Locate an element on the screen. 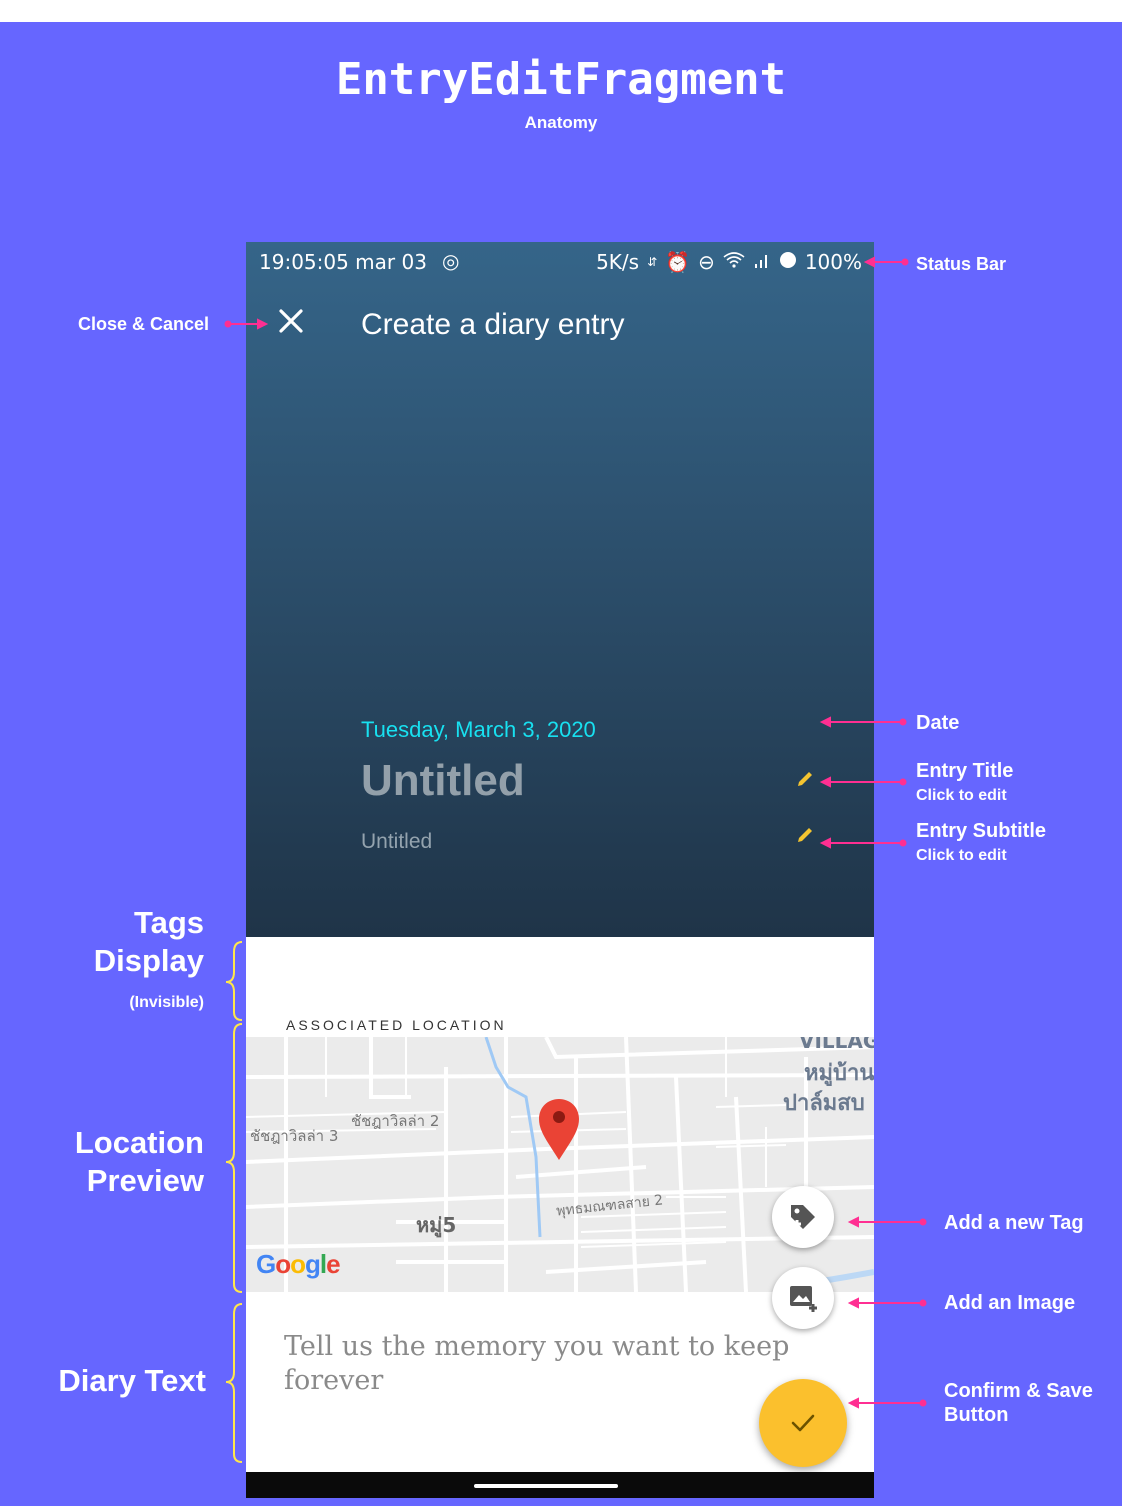  add-tag-button is located at coordinates (803, 1217).